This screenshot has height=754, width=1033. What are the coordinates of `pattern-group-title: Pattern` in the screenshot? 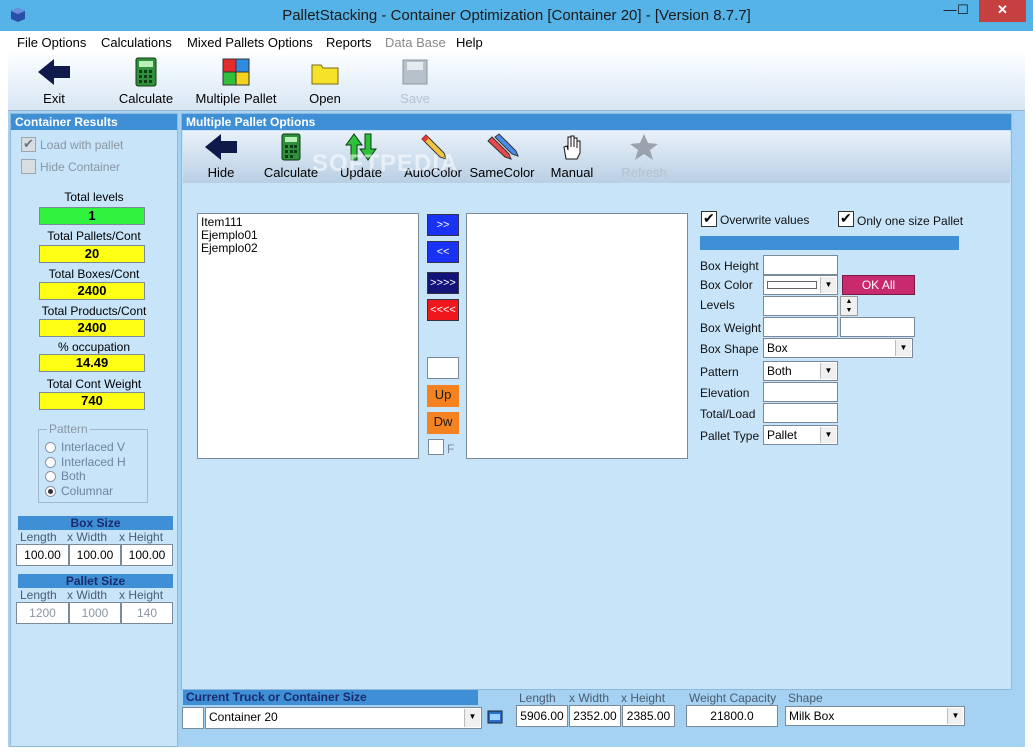 It's located at (68, 429).